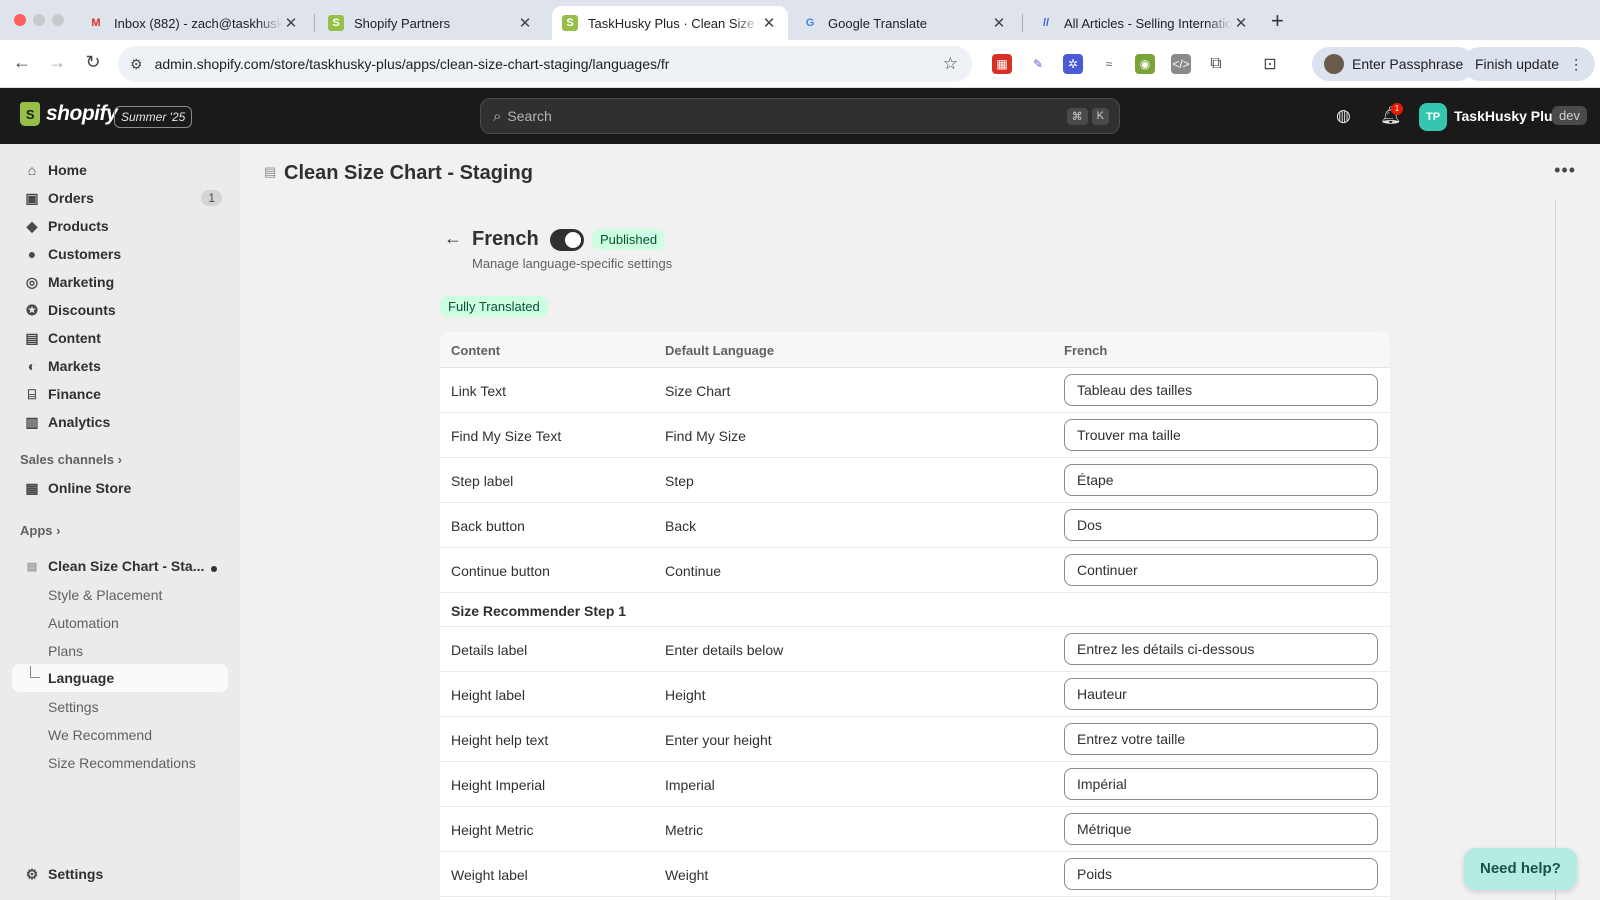 Image resolution: width=1600 pixels, height=900 pixels. Describe the element at coordinates (120, 226) in the screenshot. I see `sidebar-item-products: ◆ Products` at that location.